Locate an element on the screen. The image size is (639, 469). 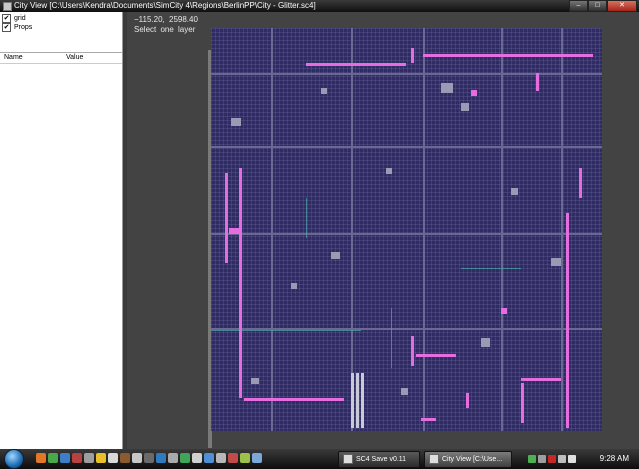
network-icon is located at coordinates (532, 459).